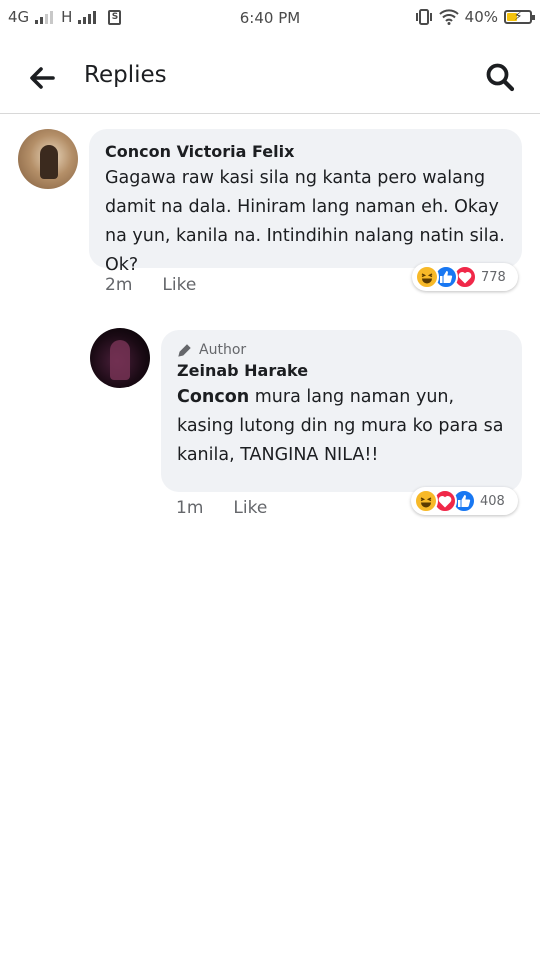  I want to click on mention-link: Concon, so click(213, 397).